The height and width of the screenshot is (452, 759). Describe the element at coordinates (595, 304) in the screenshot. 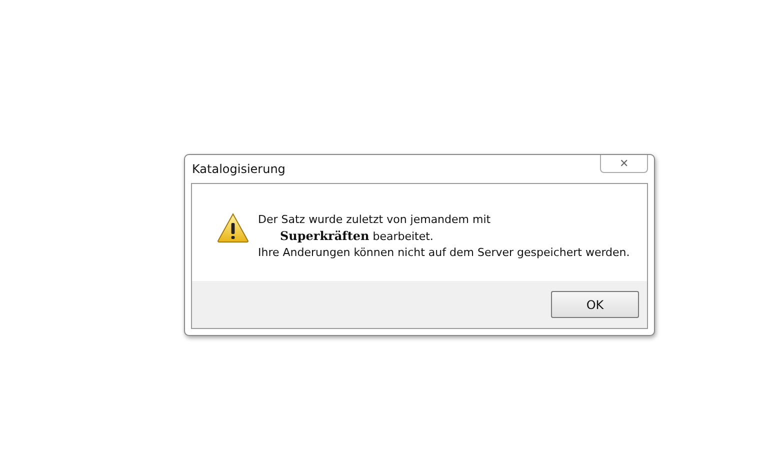

I see `ok-button: OK` at that location.